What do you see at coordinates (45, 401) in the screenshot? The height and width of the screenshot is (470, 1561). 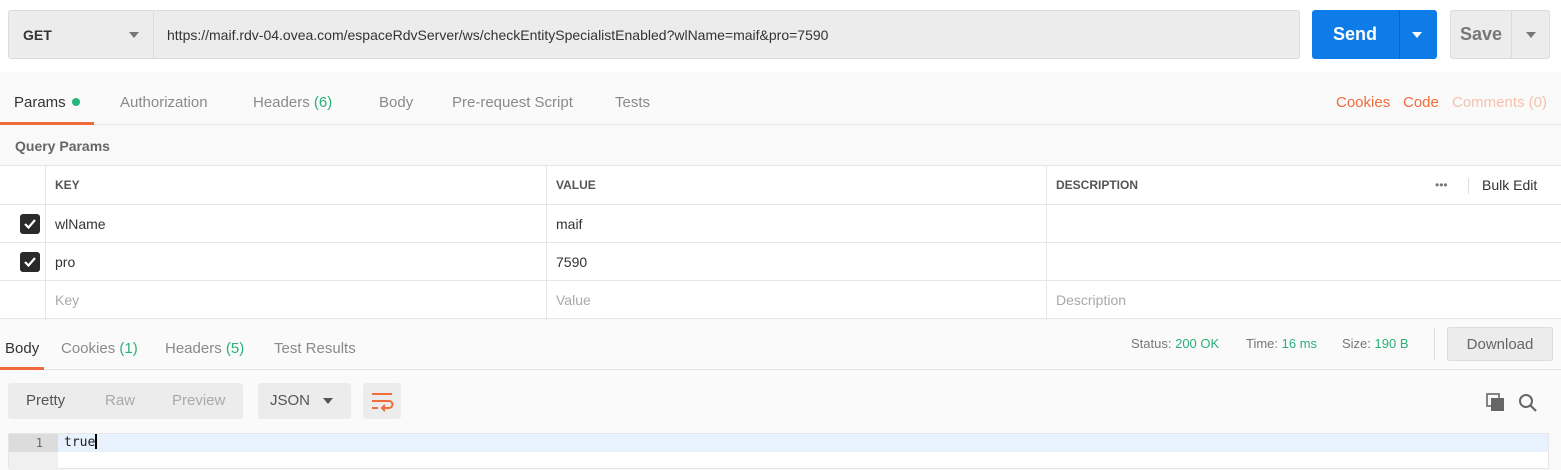 I see `view-pretty-button: Pretty` at bounding box center [45, 401].